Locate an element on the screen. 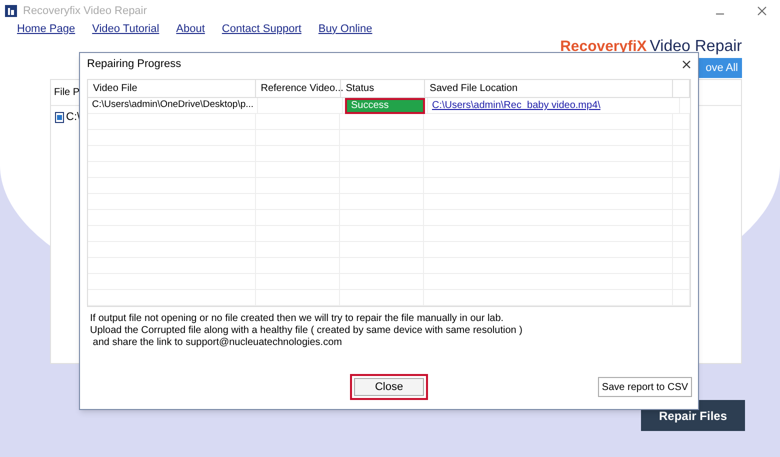 The height and width of the screenshot is (457, 780). help-note: Upload the Corrupted file along with a healthy file ( created by same device with same resolution ) is located at coordinates (307, 331).